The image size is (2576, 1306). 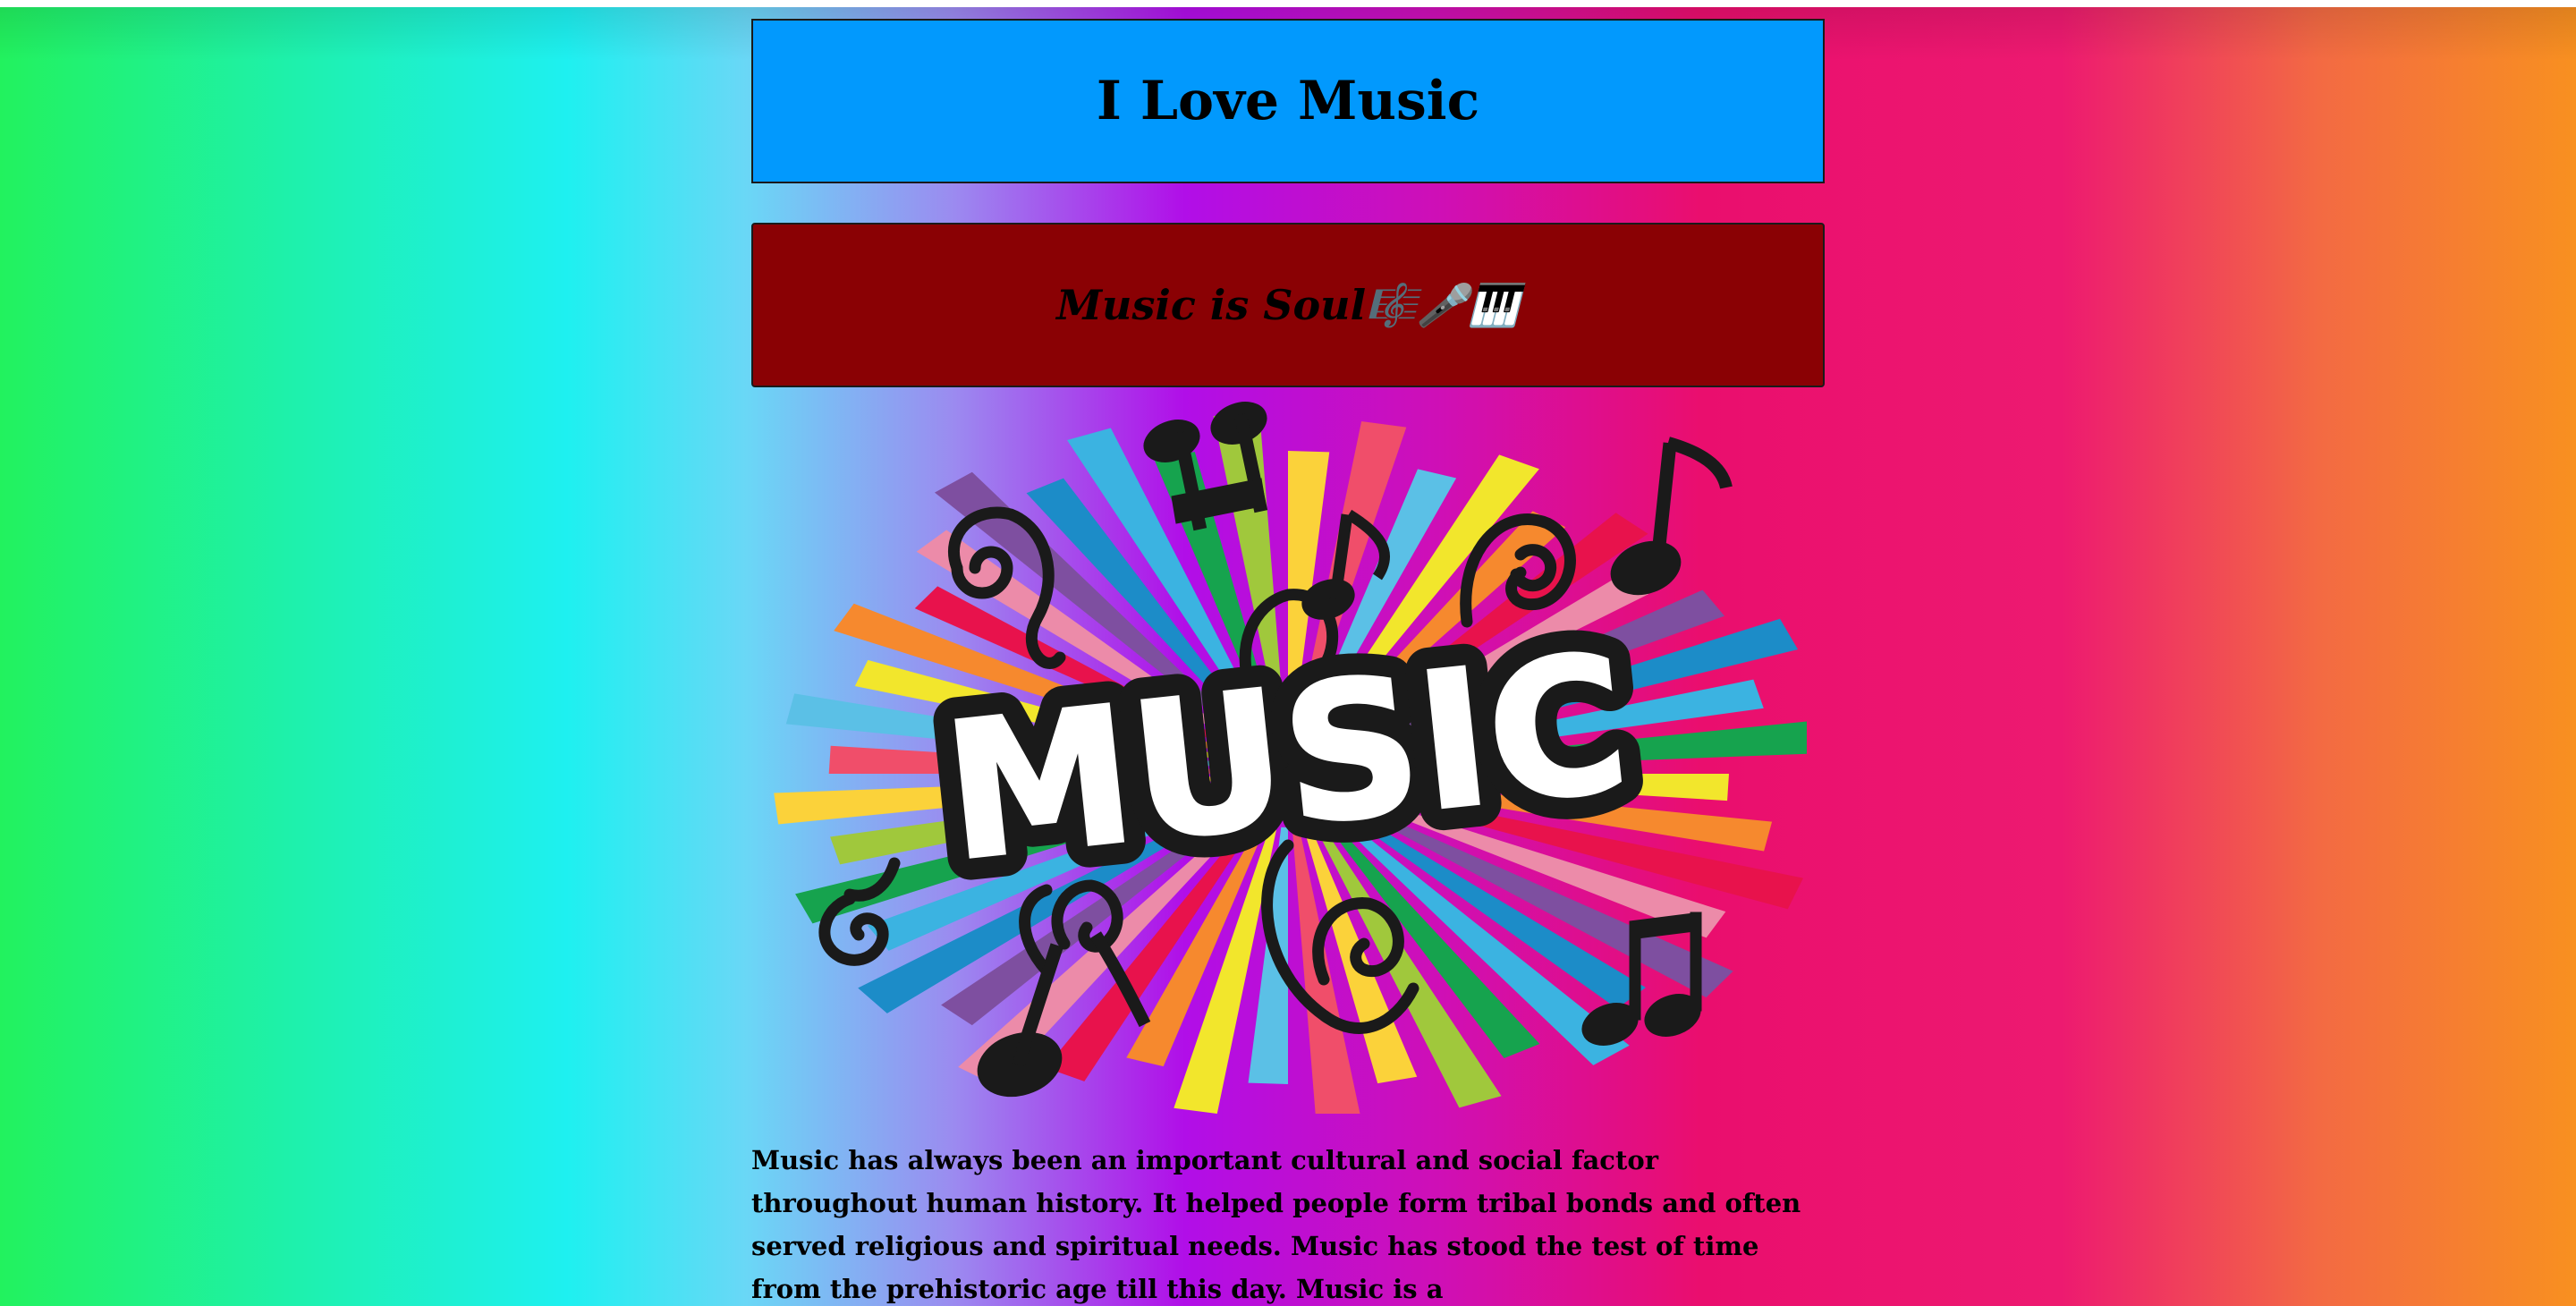 I want to click on page-title: I Love Music, so click(x=1288, y=101).